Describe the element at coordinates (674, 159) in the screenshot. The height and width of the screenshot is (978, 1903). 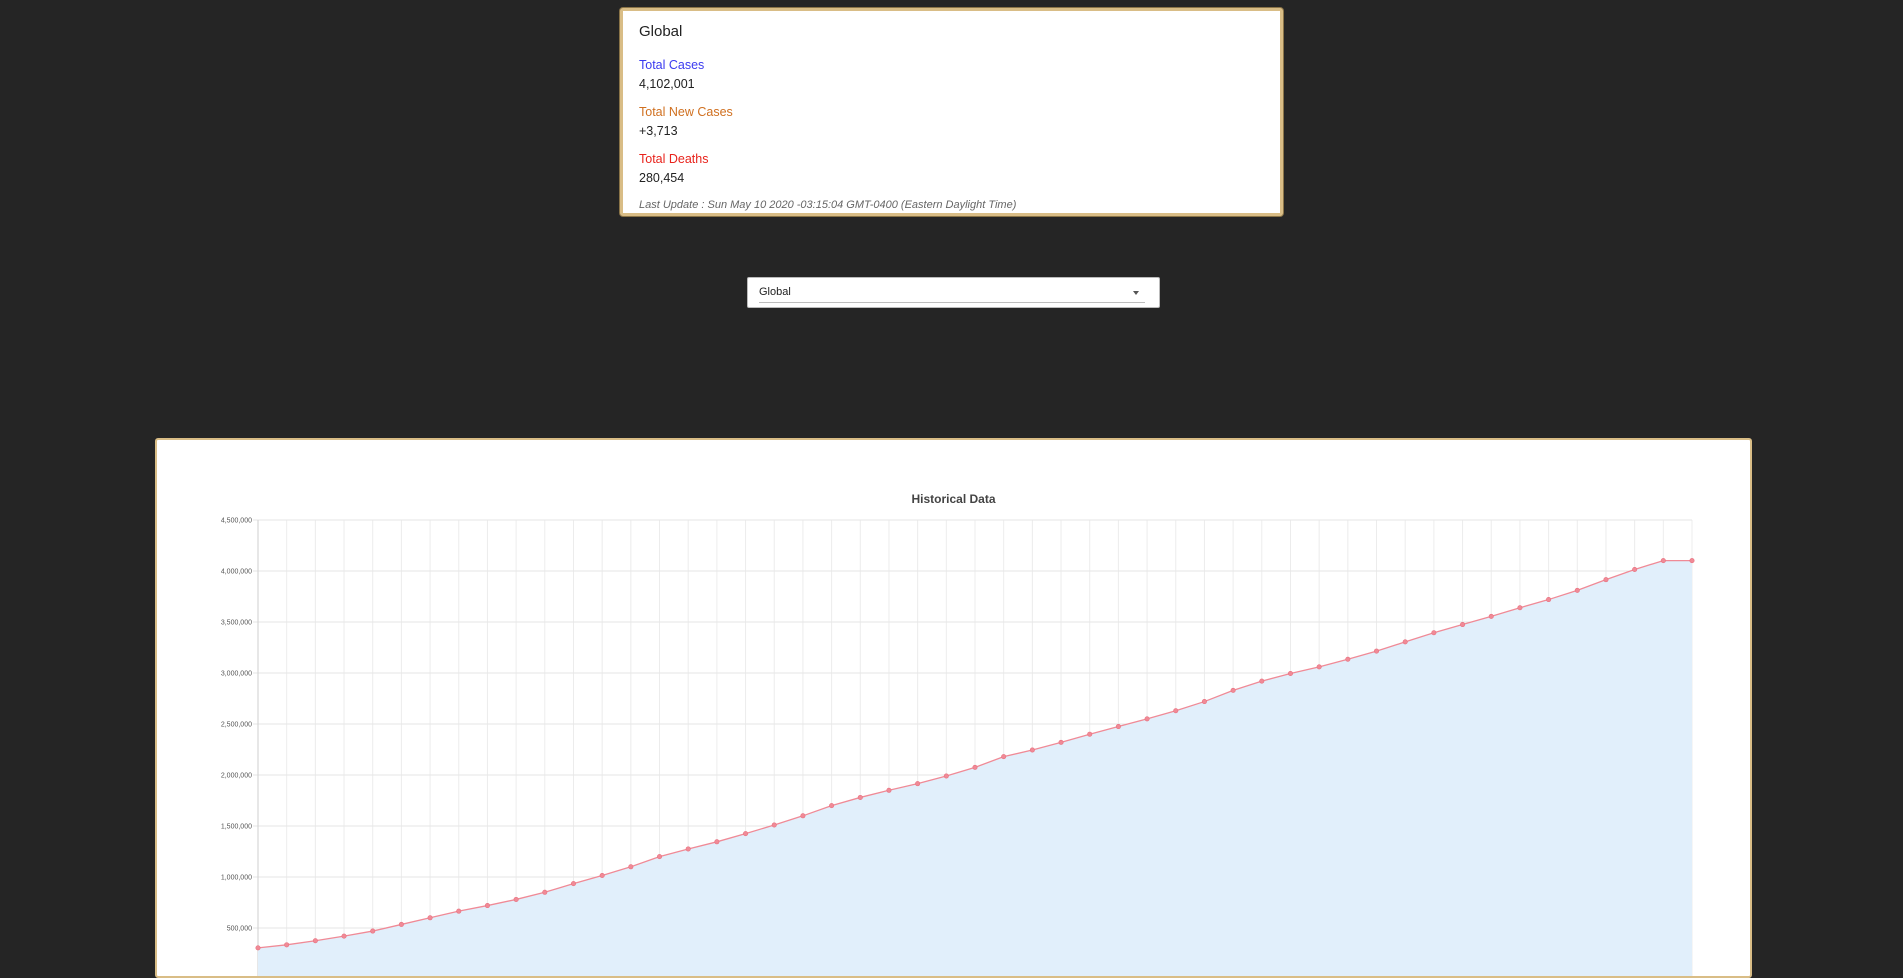
I see `total-deaths-label: Total Deaths` at that location.